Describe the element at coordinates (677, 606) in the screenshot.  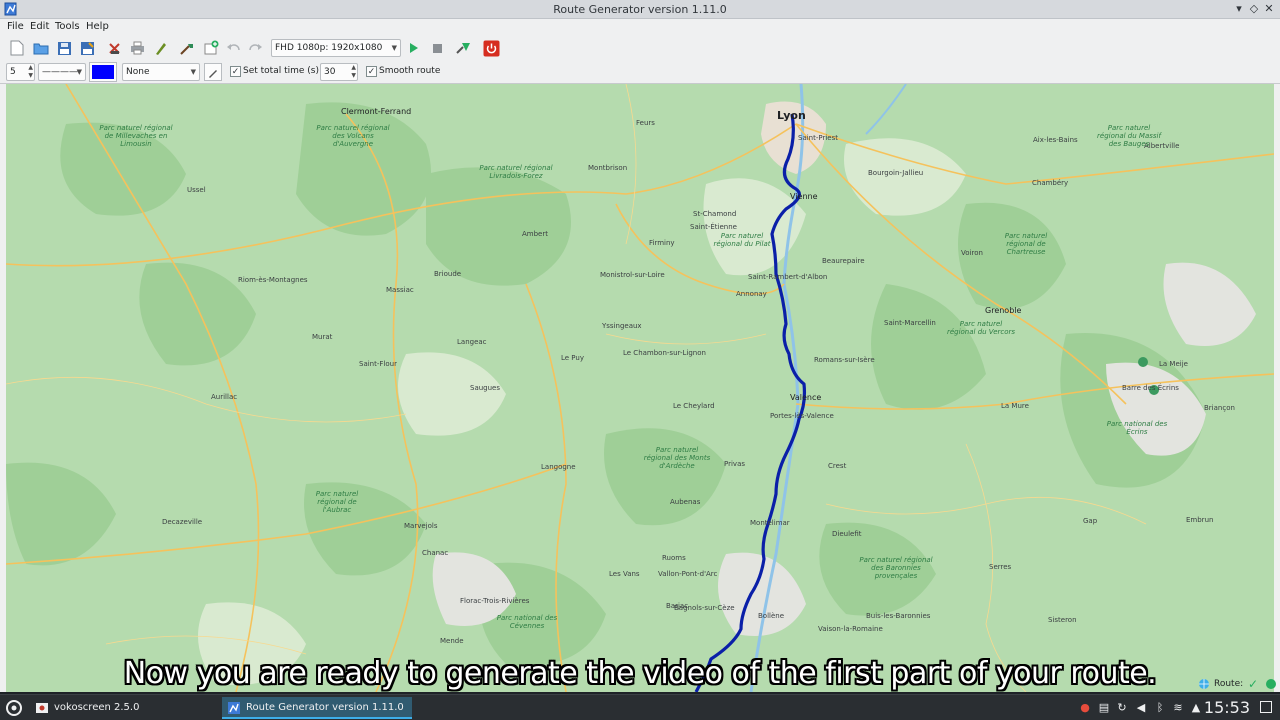
I see `map-label-barjac: Barjac` at that location.